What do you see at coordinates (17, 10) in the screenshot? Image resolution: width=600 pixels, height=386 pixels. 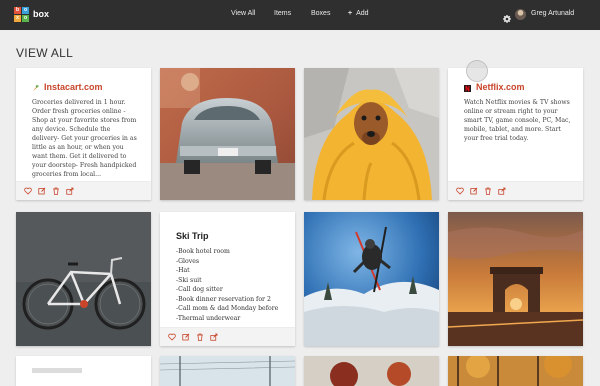 I see `logo-letter: b` at bounding box center [17, 10].